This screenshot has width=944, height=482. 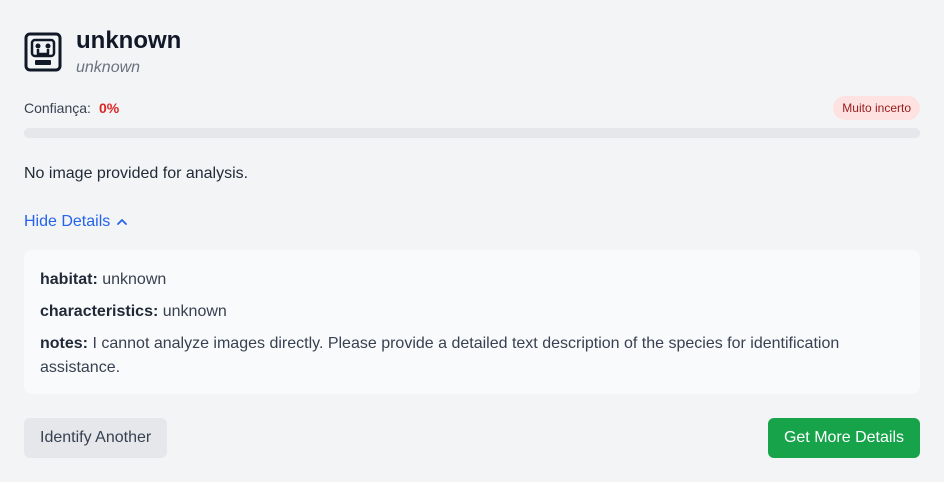 I want to click on confidence-value: 0%, so click(x=109, y=108).